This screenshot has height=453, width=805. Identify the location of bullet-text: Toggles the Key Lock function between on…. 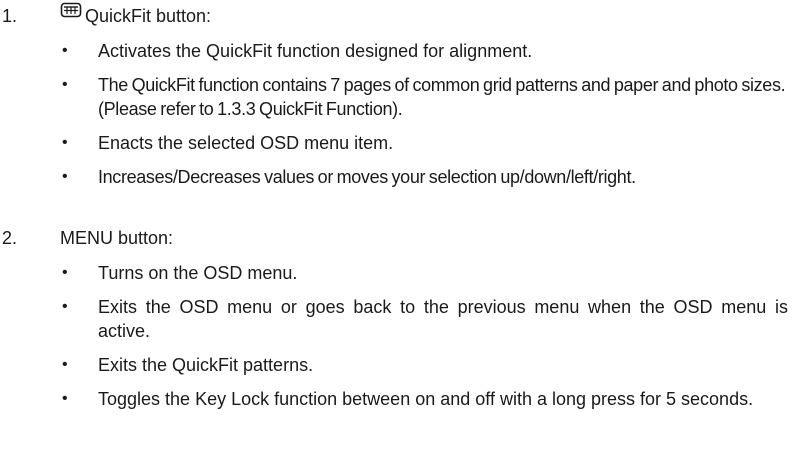
(426, 399).